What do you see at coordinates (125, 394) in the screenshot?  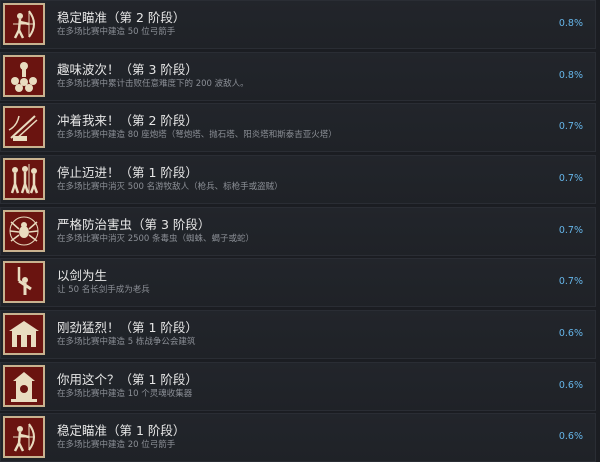 I see `achievement-description: 在多场比赛中建造 10 个灵魂收集器` at bounding box center [125, 394].